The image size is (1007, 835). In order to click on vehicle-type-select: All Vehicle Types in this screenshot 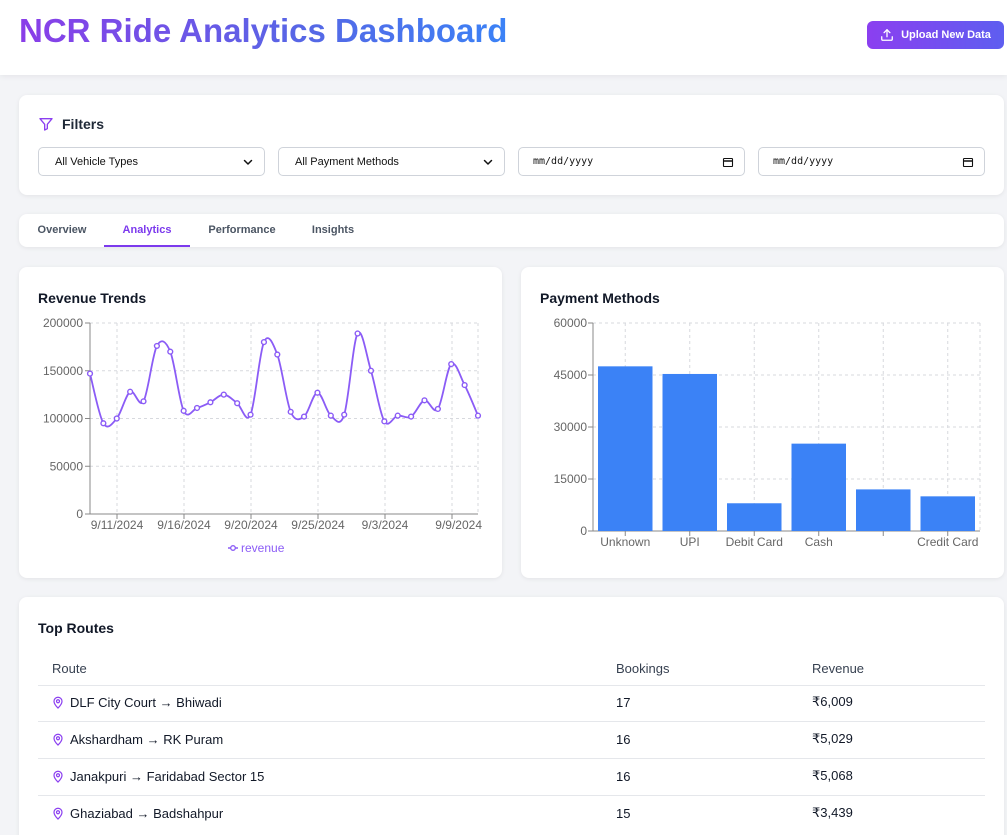, I will do `click(151, 161)`.